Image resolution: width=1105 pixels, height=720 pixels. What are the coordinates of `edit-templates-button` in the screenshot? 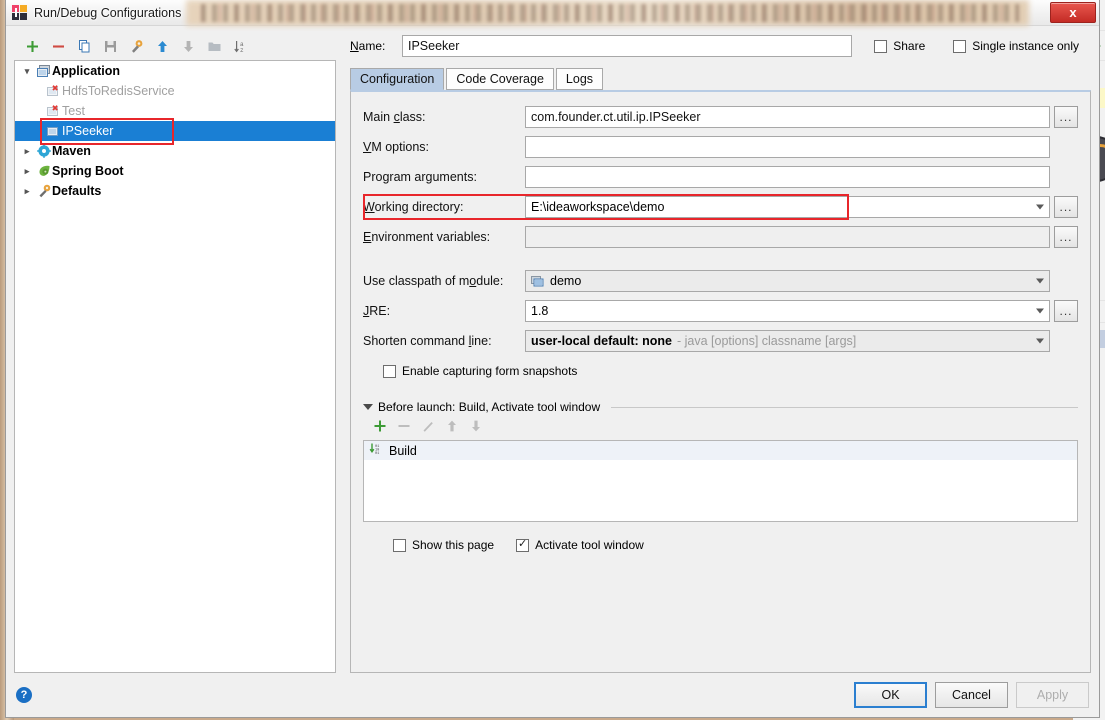 It's located at (136, 46).